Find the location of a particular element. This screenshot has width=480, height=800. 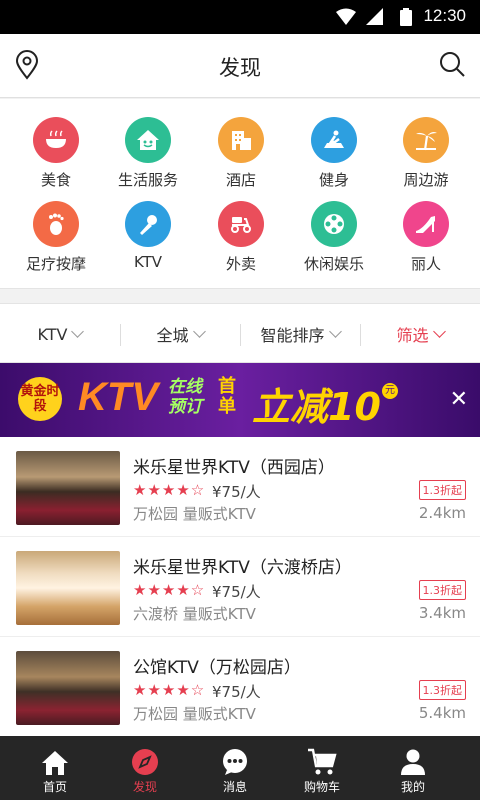

cart-icon is located at coordinates (322, 761).